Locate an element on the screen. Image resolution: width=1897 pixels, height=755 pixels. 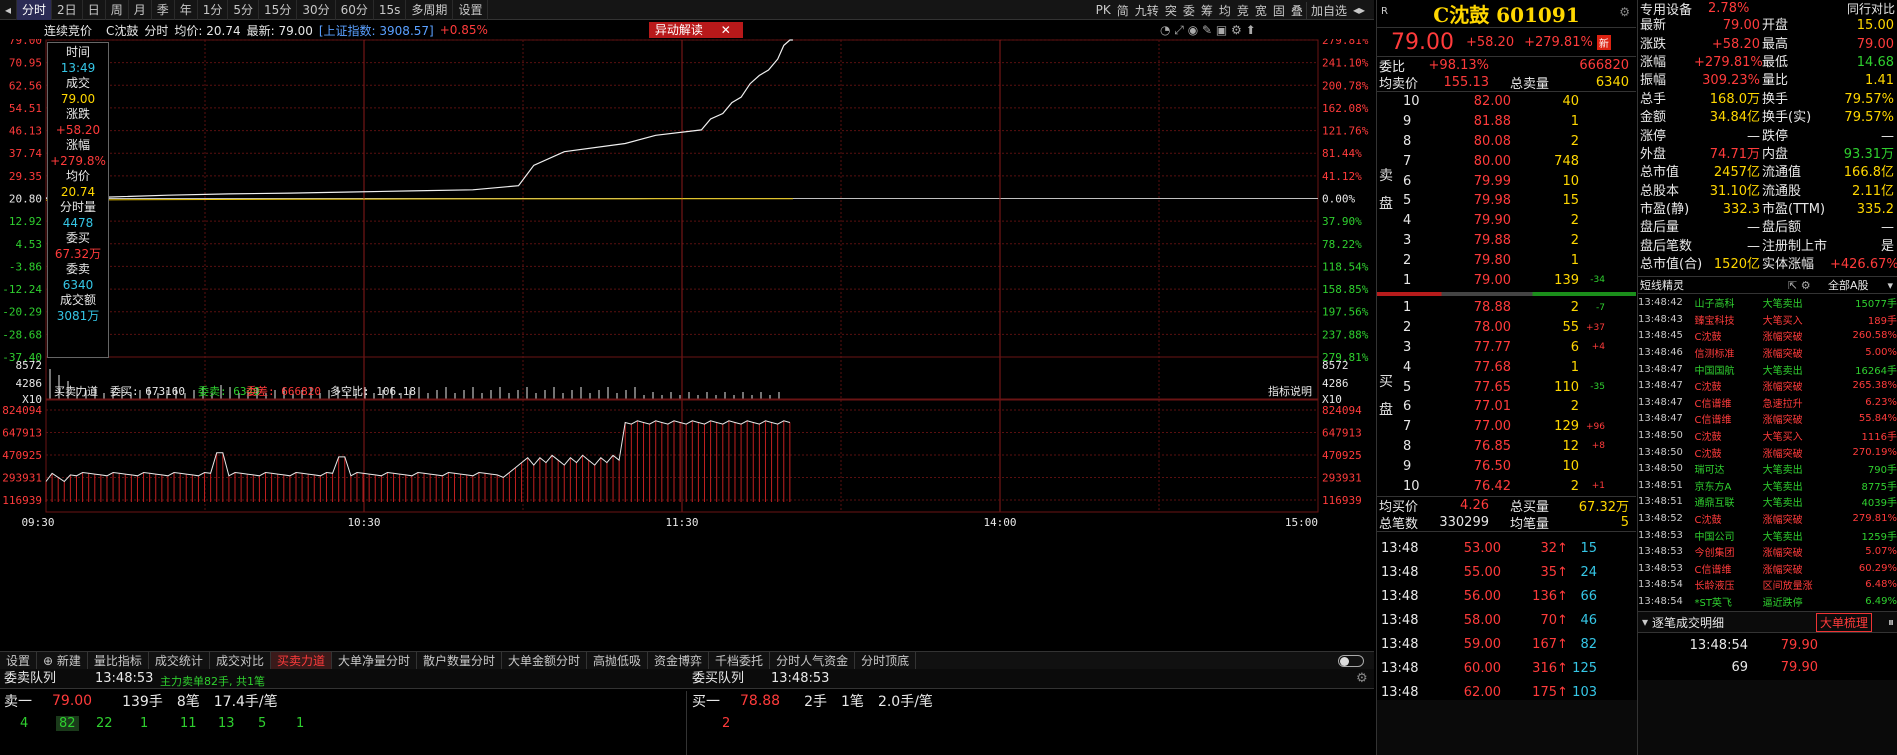
sprite-row: 13:48:53 今创集团 涨幅突破 5.07% is located at coordinates (1767, 551).